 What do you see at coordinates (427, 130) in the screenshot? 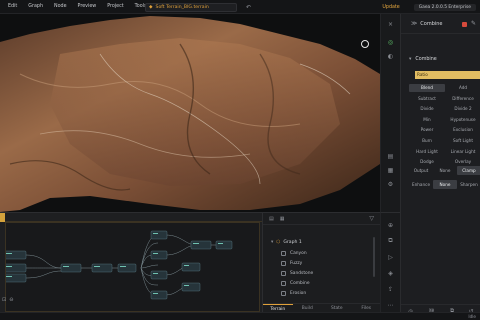
I see `blend-option-power: Power` at bounding box center [427, 130].